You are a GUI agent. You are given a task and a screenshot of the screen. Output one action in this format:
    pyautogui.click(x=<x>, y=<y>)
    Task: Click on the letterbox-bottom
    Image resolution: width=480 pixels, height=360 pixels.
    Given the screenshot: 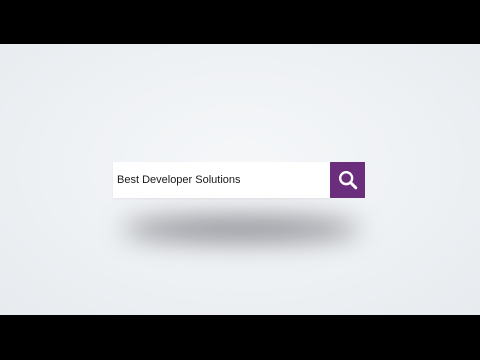 What is the action you would take?
    pyautogui.click(x=240, y=337)
    